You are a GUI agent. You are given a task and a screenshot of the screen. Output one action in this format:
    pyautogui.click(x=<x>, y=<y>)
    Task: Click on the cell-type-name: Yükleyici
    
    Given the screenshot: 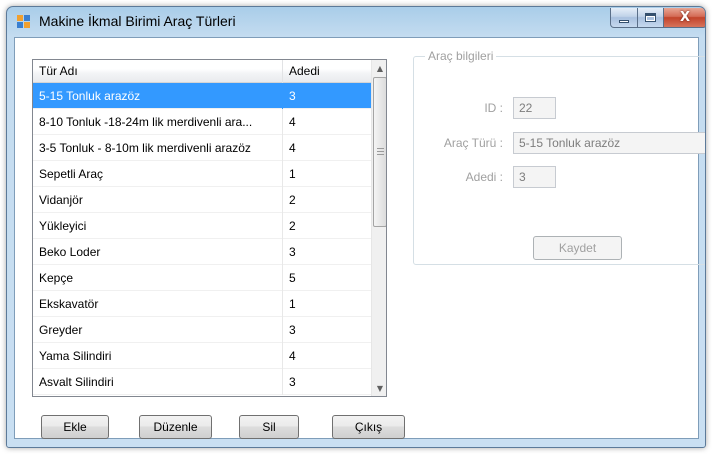 What is the action you would take?
    pyautogui.click(x=158, y=226)
    